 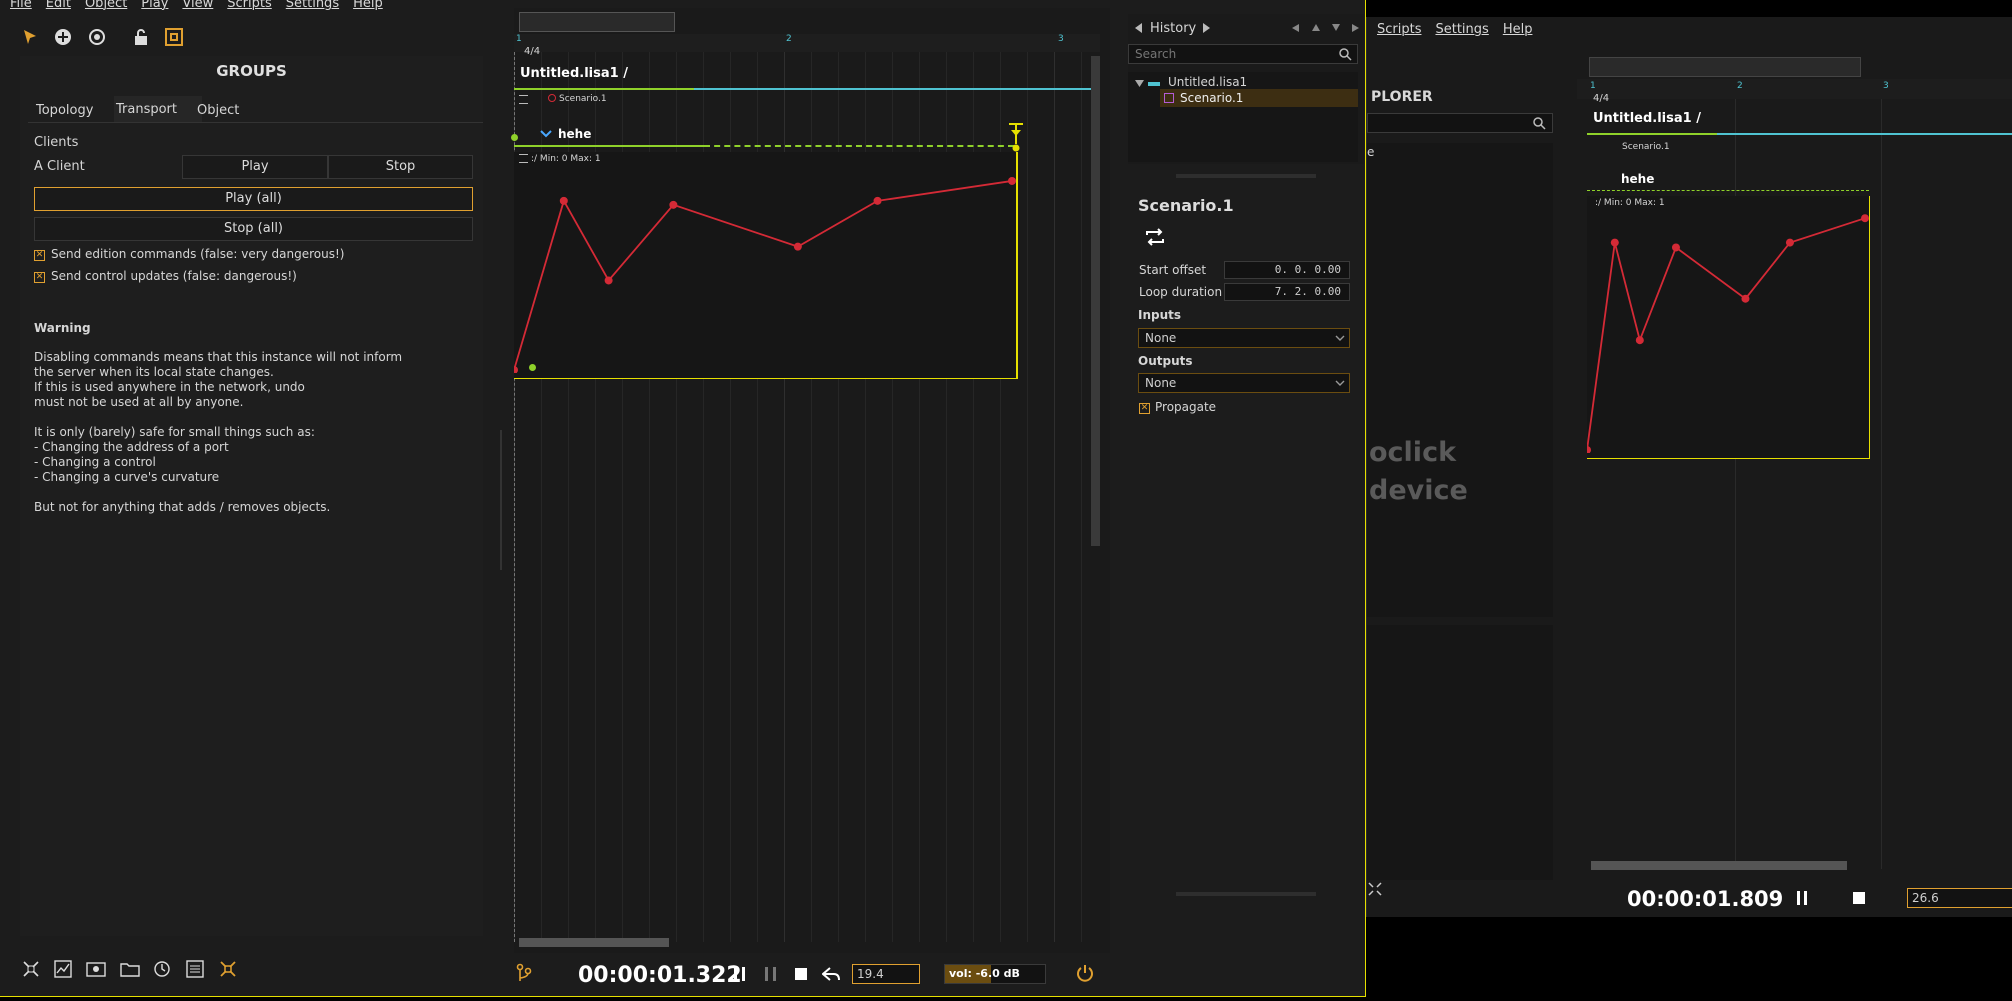 I want to click on loop-icon, so click(x=1155, y=237).